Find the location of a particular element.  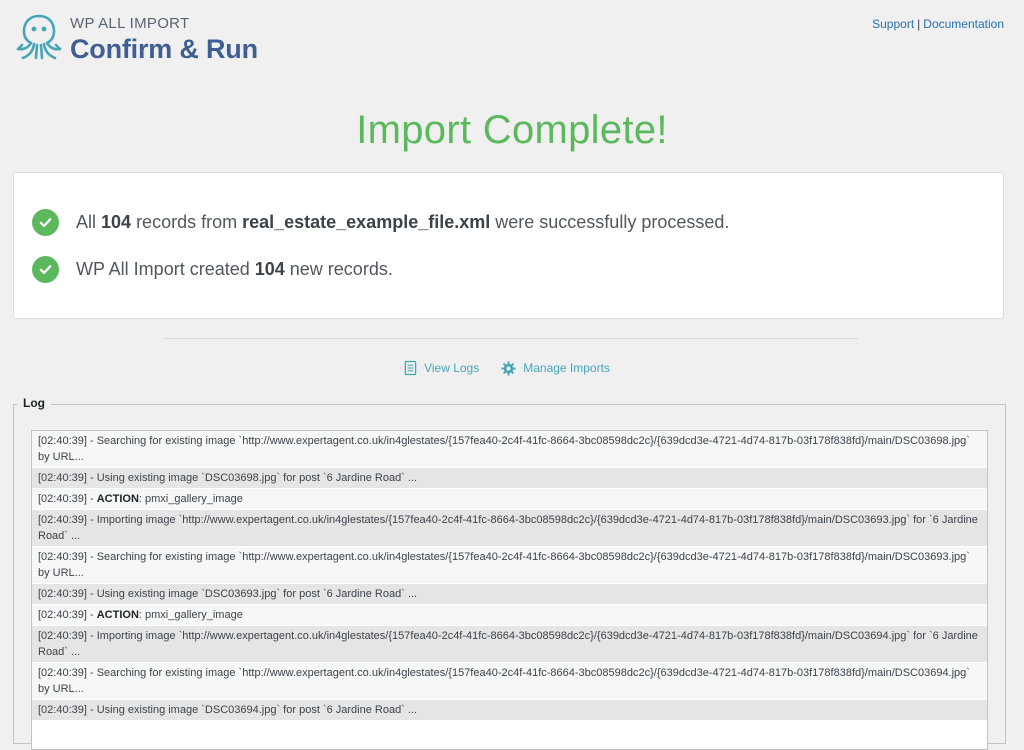

log-legend: Log is located at coordinates (34, 403).